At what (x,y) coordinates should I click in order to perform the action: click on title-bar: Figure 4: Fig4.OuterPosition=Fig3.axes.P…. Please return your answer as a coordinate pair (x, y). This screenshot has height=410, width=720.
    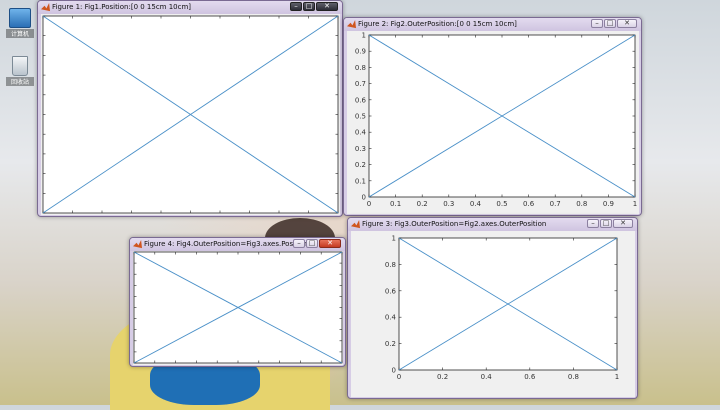
    Looking at the image, I should click on (237, 244).